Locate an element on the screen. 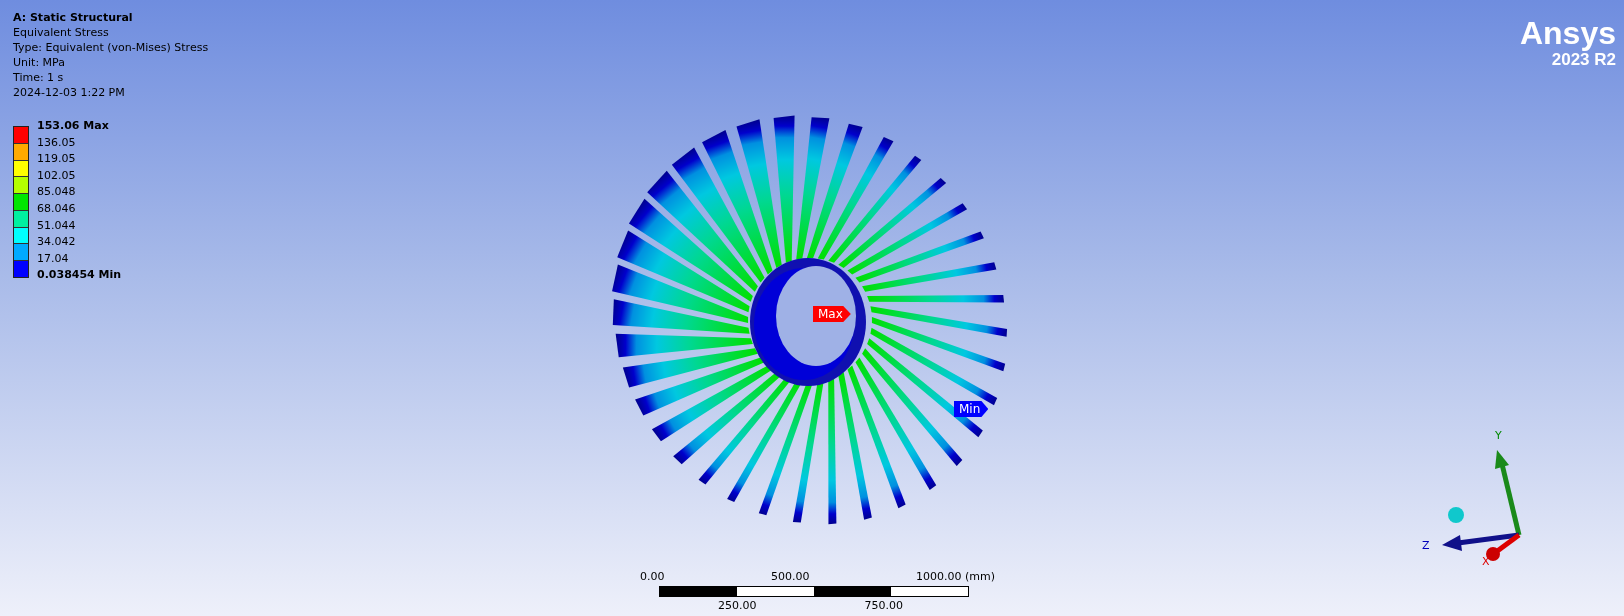  result-detail: Equivalent Stress is located at coordinates (61, 32).